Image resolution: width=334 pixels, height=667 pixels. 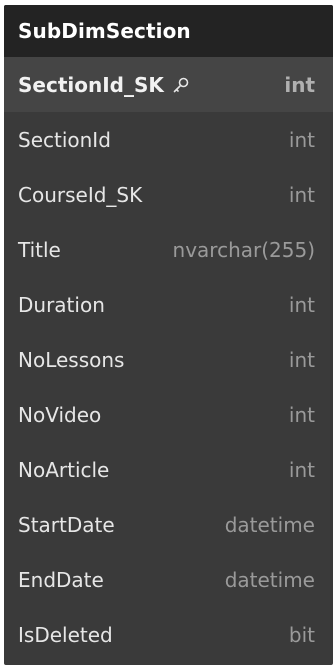 What do you see at coordinates (65, 634) in the screenshot?
I see `column-name: IsDeleted` at bounding box center [65, 634].